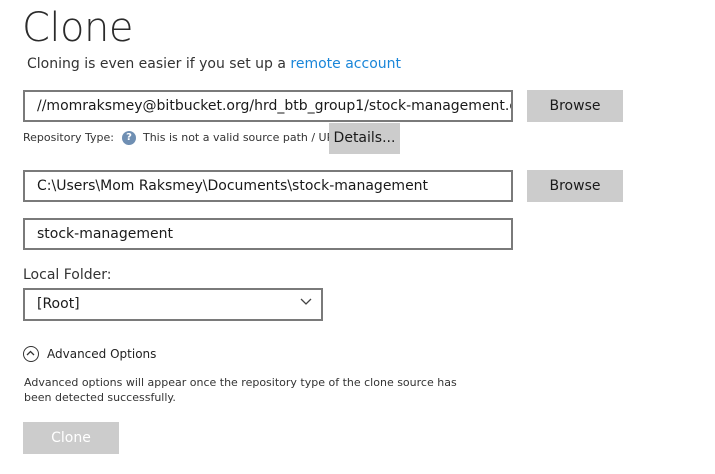 The image size is (715, 474). I want to click on chevron-up-circle-icon, so click(31, 354).